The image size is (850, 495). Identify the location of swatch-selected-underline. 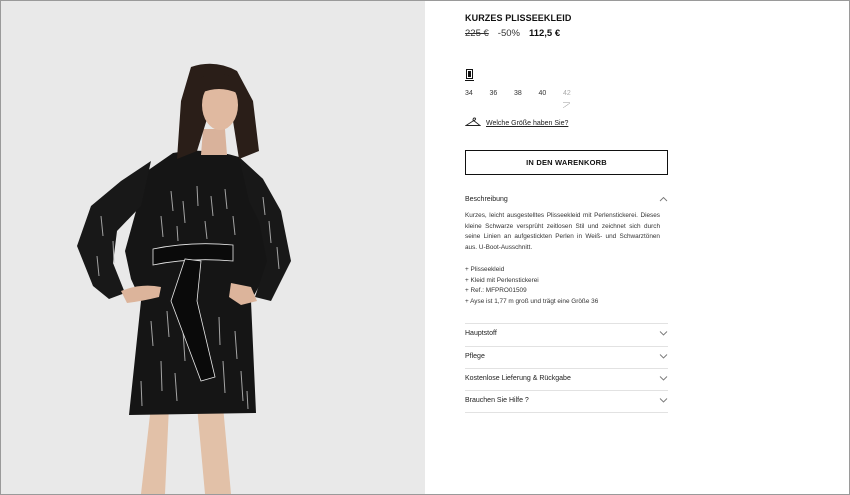
(469, 80).